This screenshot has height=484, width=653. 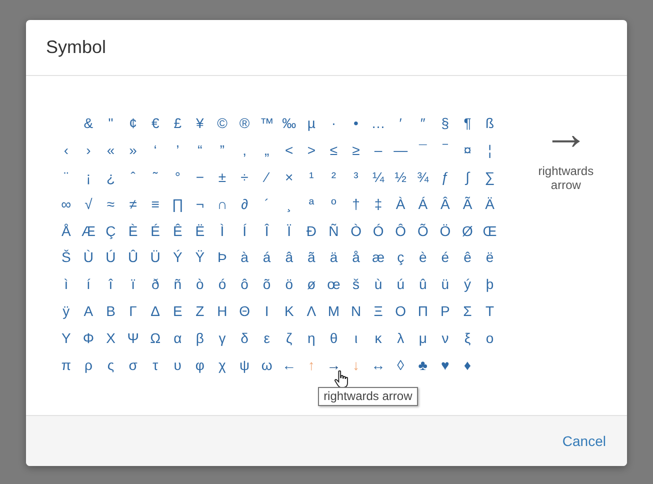 I want to click on symbol-cell: α, so click(x=177, y=338).